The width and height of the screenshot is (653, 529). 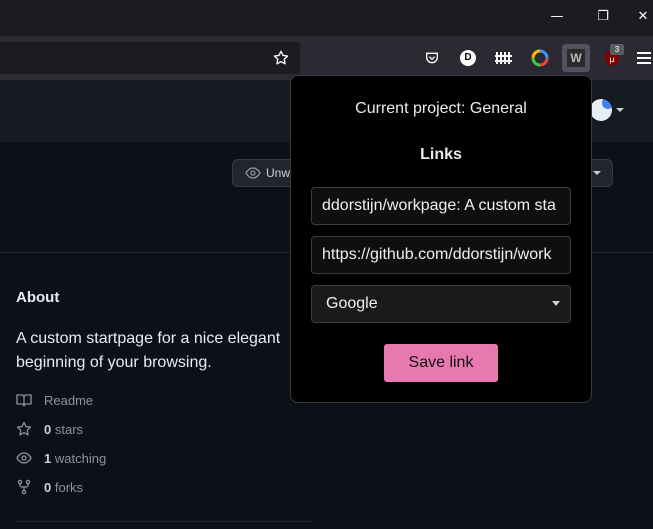 I want to click on watching-label: watching, so click(x=80, y=458).